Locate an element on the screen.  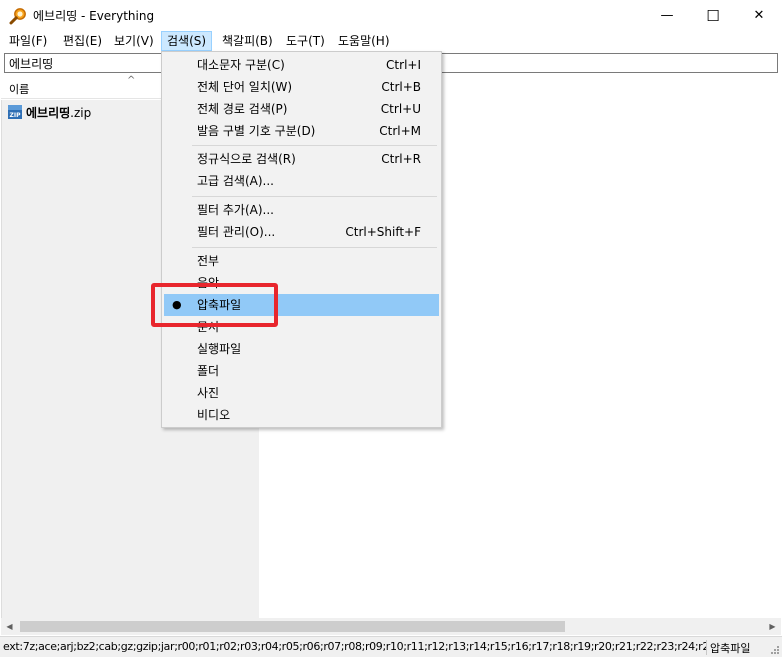
scroll-right-icon: ▶ is located at coordinates (772, 626).